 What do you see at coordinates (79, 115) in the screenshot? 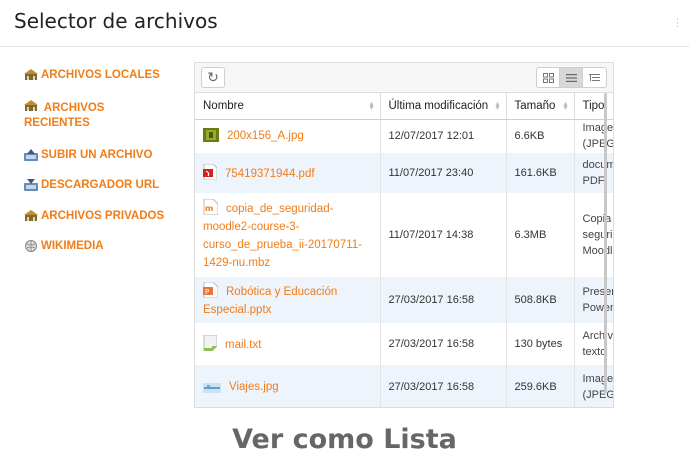
I see `sidebar-item-archivos-recientes: ARCHIVOS RECIENTES` at bounding box center [79, 115].